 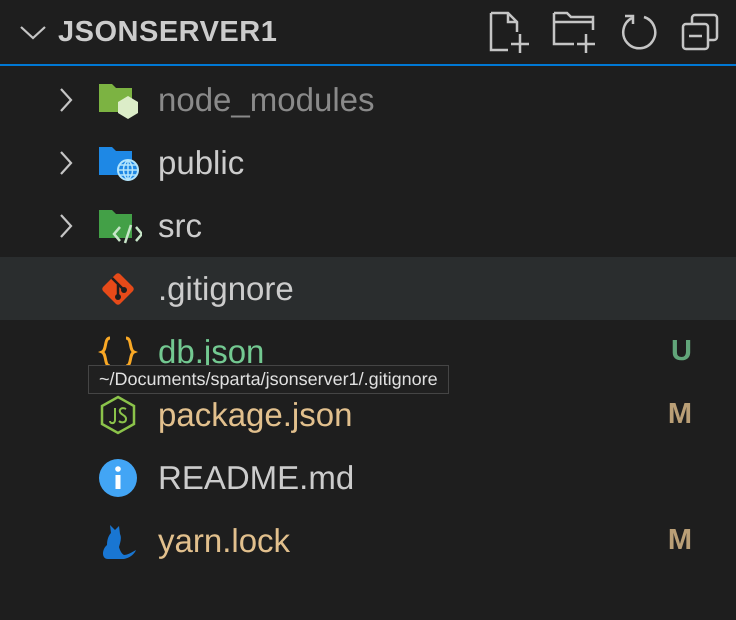 What do you see at coordinates (266, 99) in the screenshot?
I see `file-name: node_modules` at bounding box center [266, 99].